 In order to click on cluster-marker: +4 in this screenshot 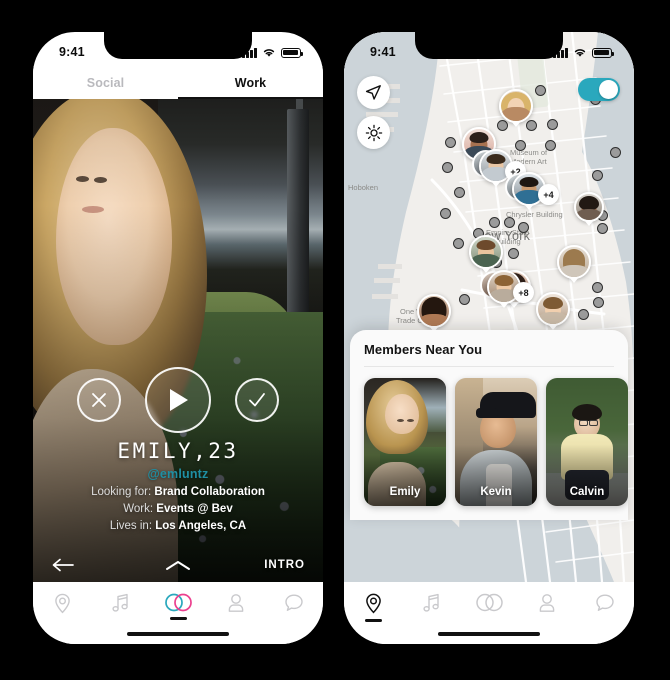, I will do `click(532, 189)`.